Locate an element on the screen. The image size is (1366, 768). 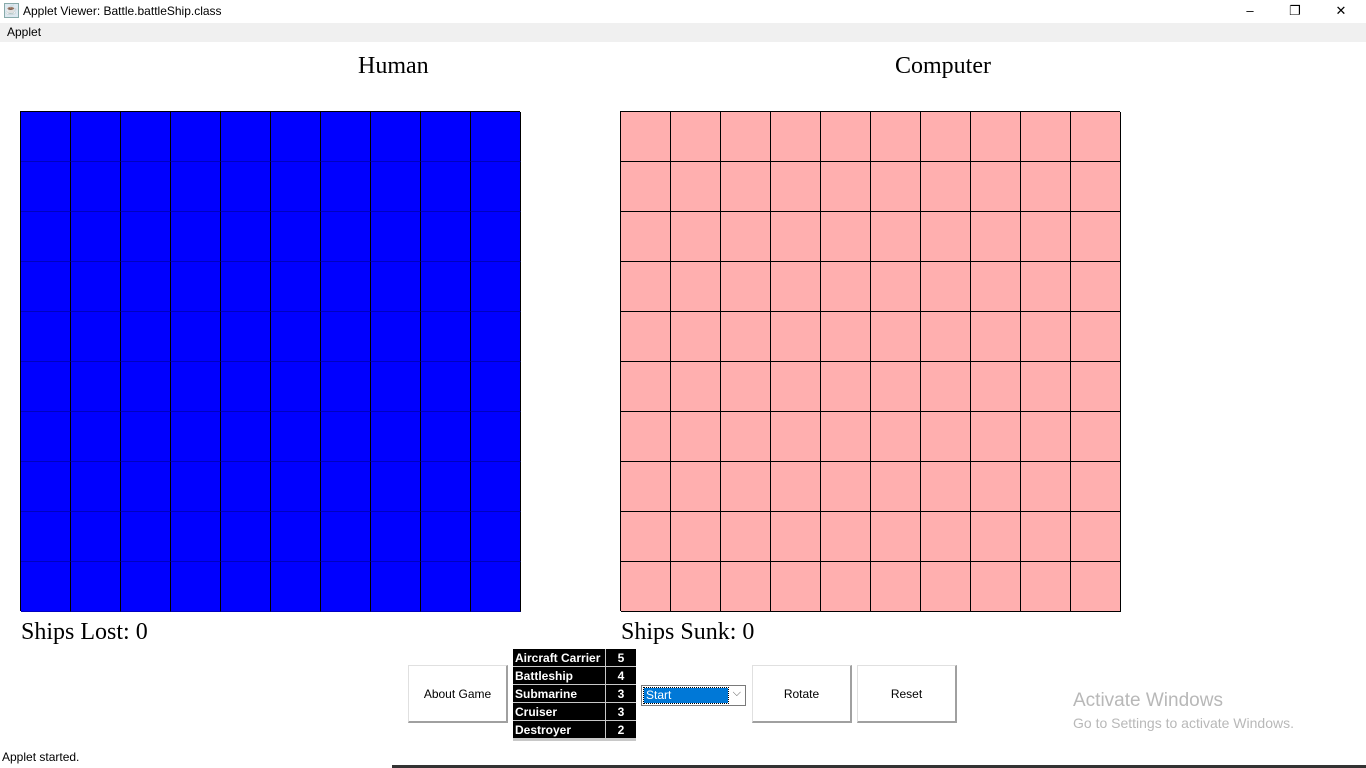
menu-applet: Applet is located at coordinates (24, 32).